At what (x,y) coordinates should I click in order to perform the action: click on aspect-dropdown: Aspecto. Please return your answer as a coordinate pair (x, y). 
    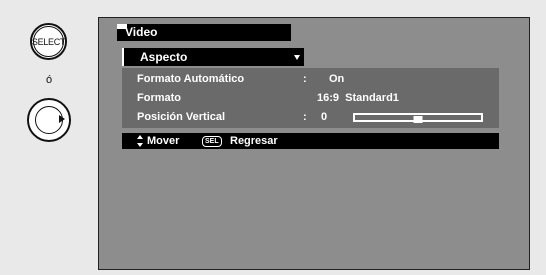
    Looking at the image, I should click on (213, 57).